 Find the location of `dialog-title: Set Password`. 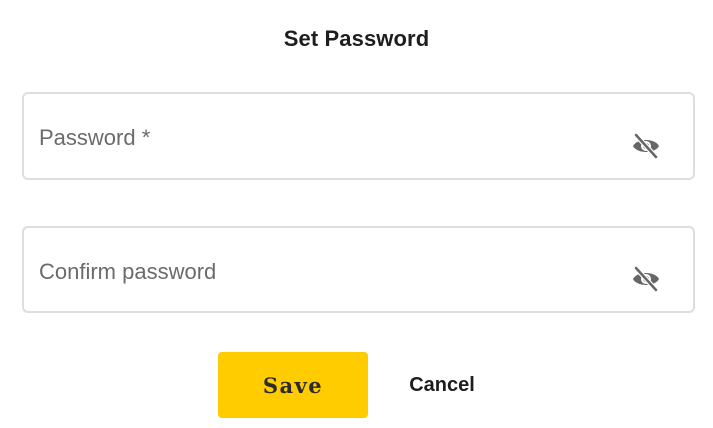

dialog-title: Set Password is located at coordinates (356, 38).